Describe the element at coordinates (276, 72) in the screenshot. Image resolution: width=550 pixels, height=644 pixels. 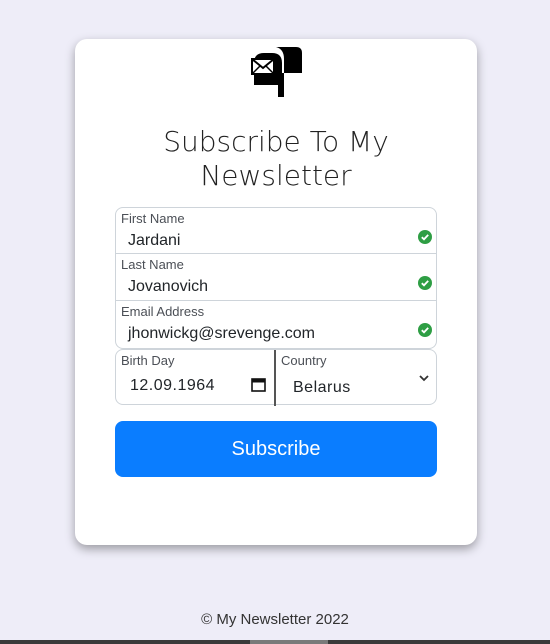
I see `mailbox-icon` at that location.